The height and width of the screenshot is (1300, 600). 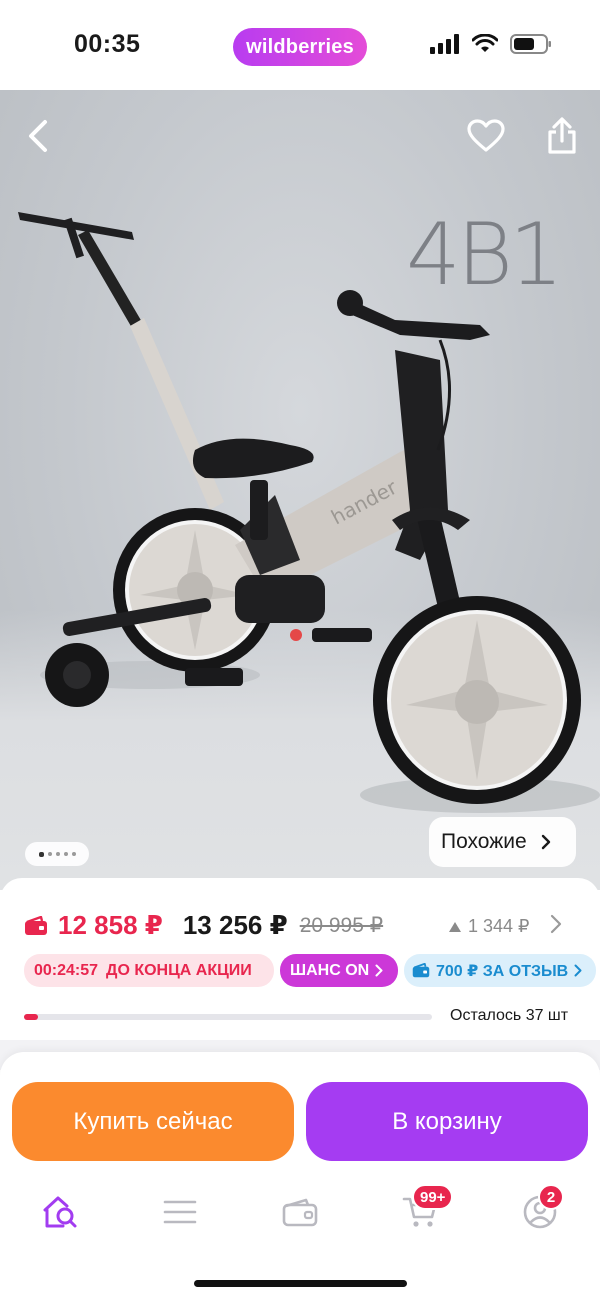 What do you see at coordinates (540, 1212) in the screenshot?
I see `tab-profile: 2` at bounding box center [540, 1212].